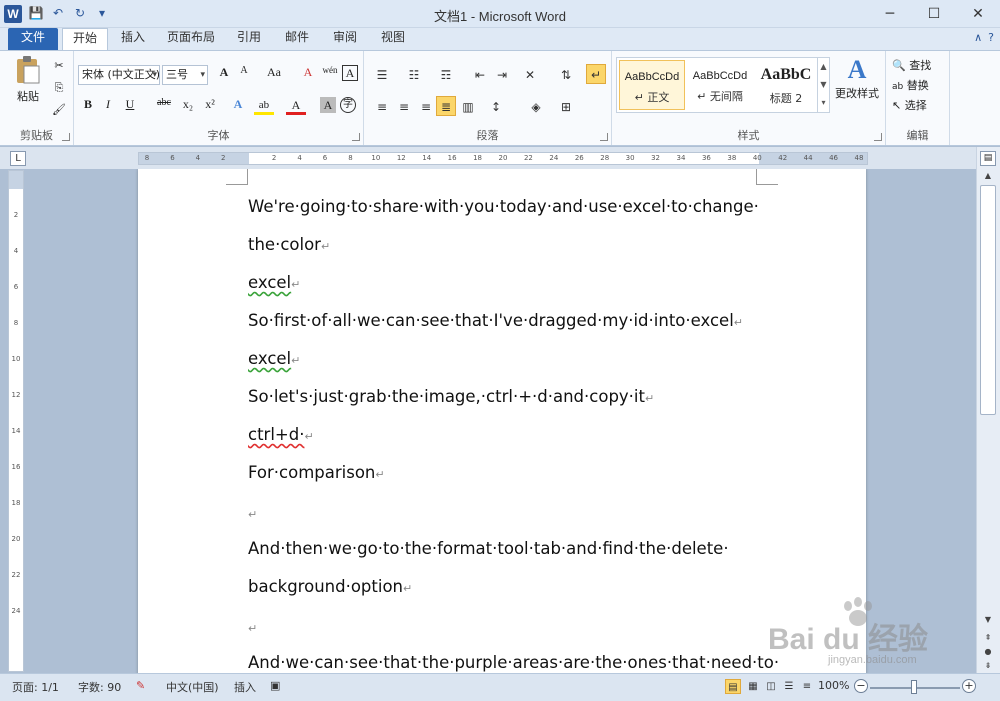  I want to click on font-color-icon: A, so click(296, 106).